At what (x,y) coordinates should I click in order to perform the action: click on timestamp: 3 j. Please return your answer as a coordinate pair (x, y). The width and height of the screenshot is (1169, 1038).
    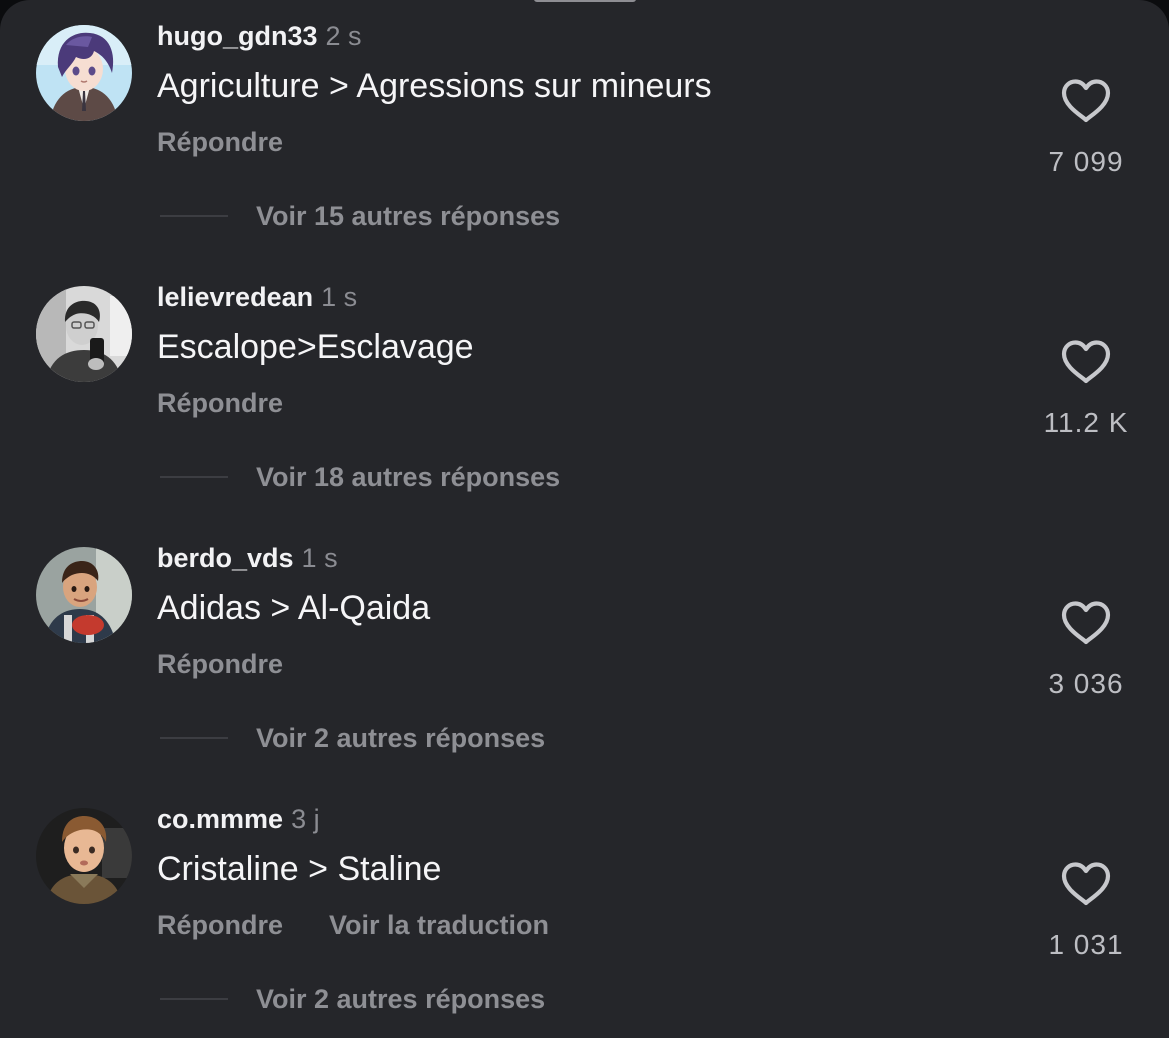
    Looking at the image, I should click on (305, 819).